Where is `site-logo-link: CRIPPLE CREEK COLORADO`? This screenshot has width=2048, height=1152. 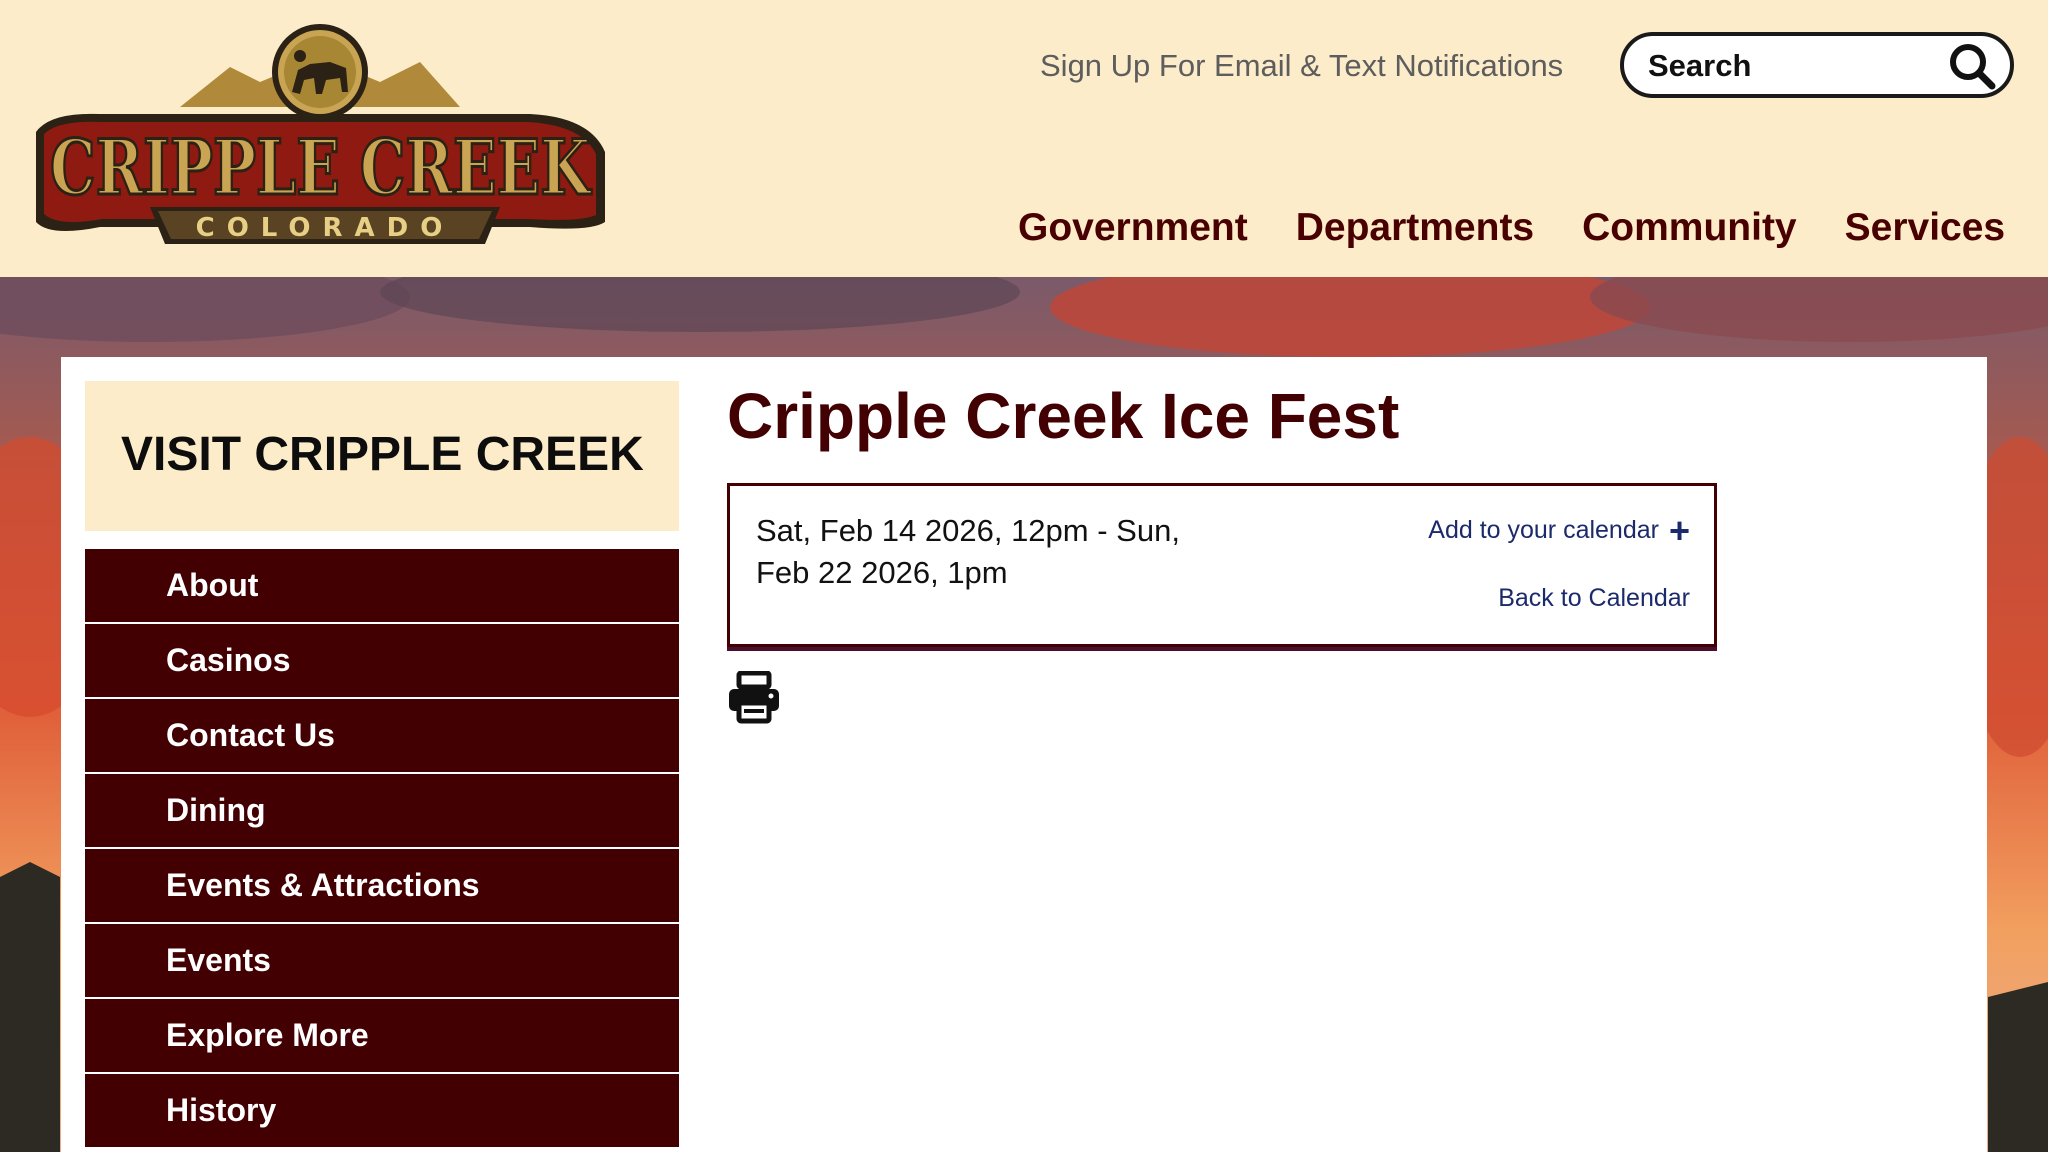
site-logo-link: CRIPPLE CREEK COLORADO is located at coordinates (320, 138).